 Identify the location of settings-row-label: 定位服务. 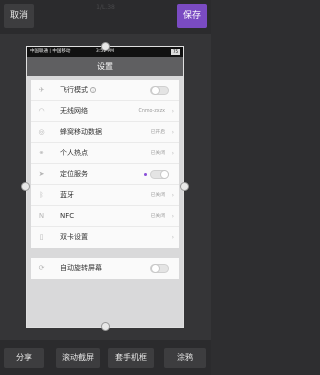
(74, 174).